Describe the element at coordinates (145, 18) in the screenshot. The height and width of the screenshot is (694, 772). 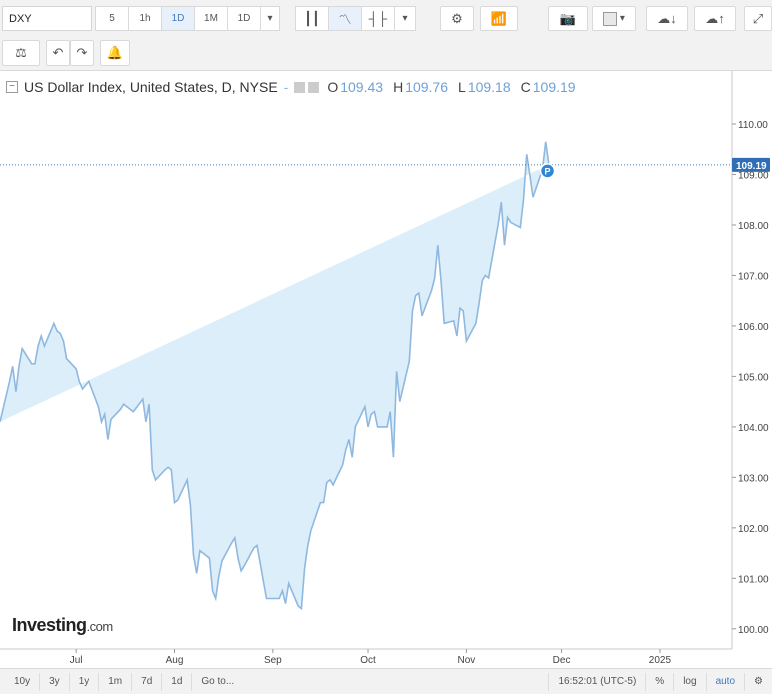
I see `interval-1h: 1h` at that location.